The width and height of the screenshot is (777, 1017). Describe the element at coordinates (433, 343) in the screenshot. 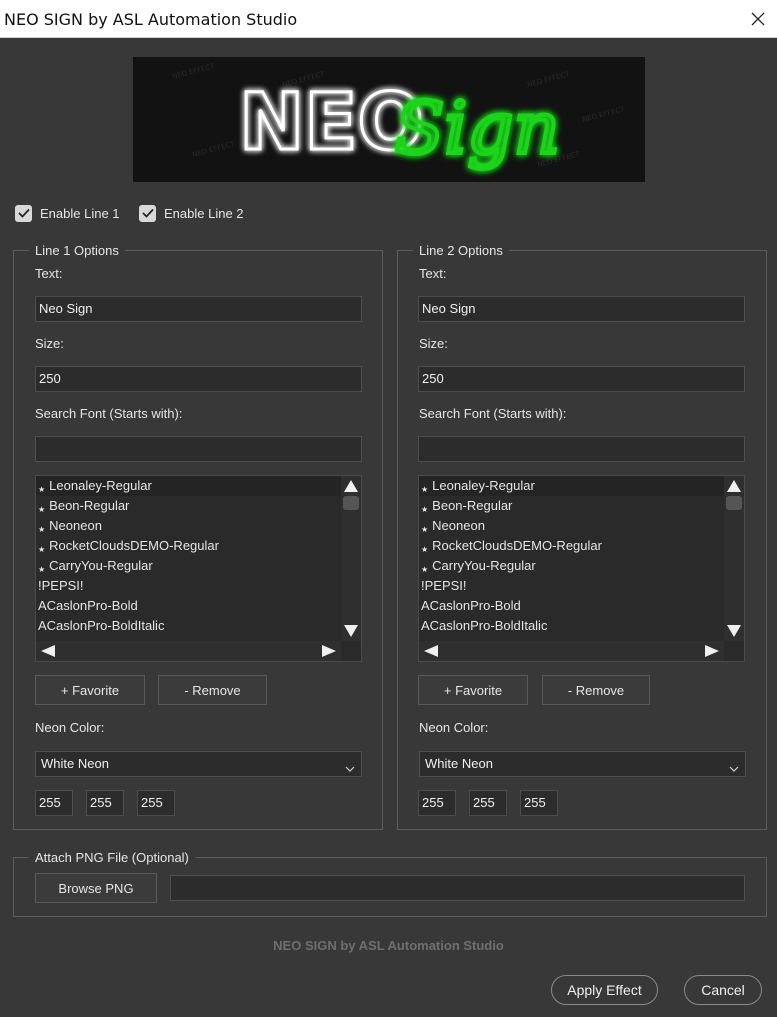

I see `line-2-size-label: Size:` at that location.